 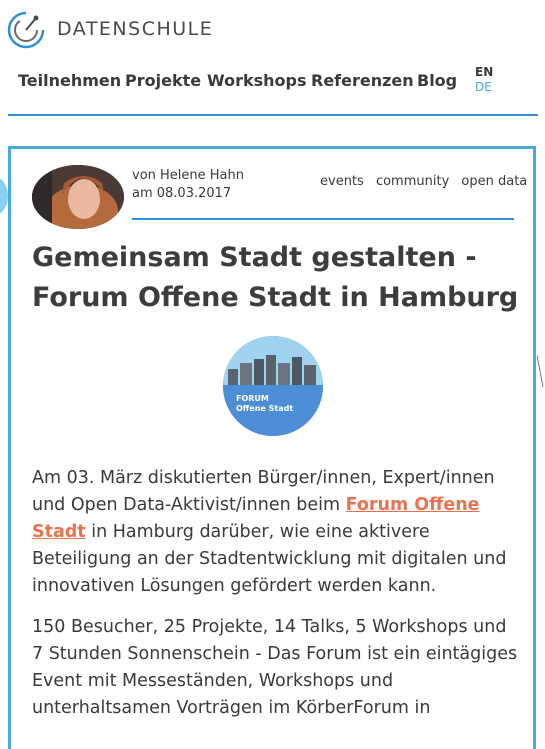 I want to click on nav-item-projekte: Projekte, so click(x=163, y=80).